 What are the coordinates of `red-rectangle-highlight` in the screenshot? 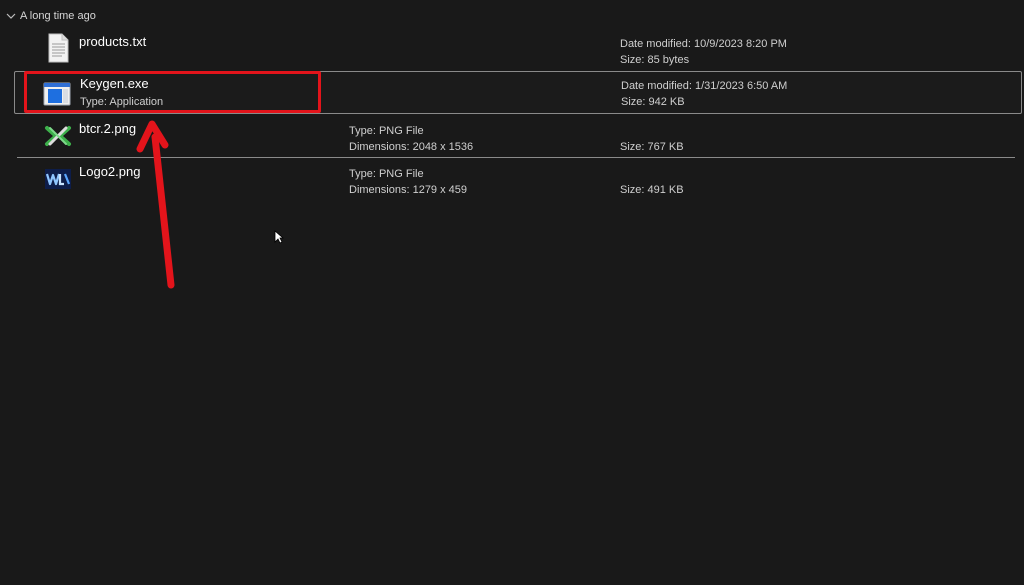 It's located at (172, 92).